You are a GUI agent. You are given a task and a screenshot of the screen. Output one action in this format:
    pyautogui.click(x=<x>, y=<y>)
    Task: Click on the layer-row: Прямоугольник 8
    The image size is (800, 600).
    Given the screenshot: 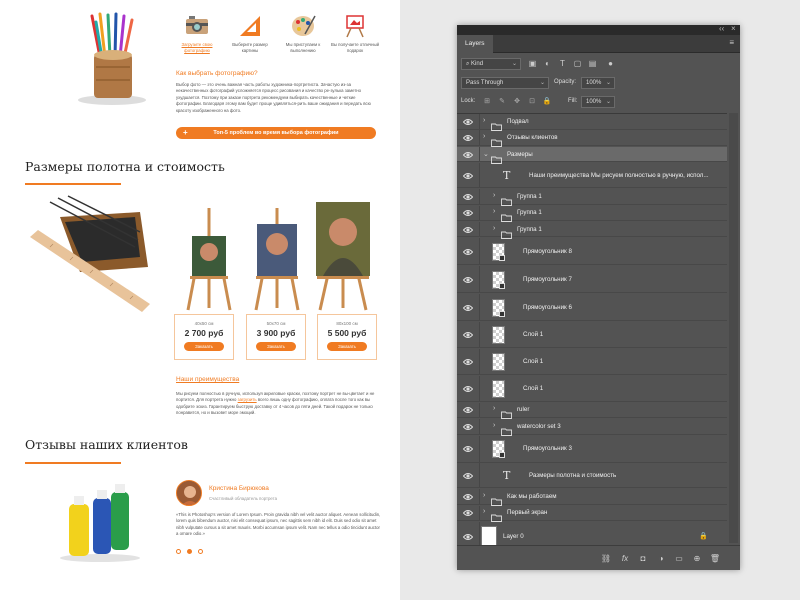 What is the action you would take?
    pyautogui.click(x=592, y=252)
    